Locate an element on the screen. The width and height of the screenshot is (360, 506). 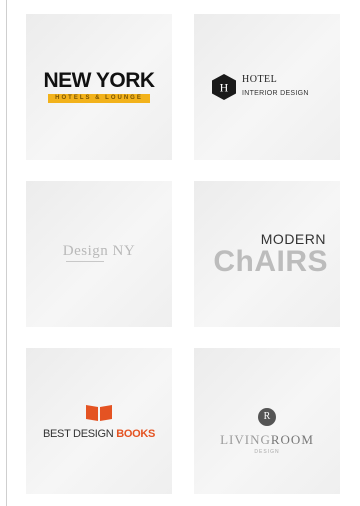
logo-tile-modern-chairs: MODERN ChAIRS is located at coordinates (267, 254).